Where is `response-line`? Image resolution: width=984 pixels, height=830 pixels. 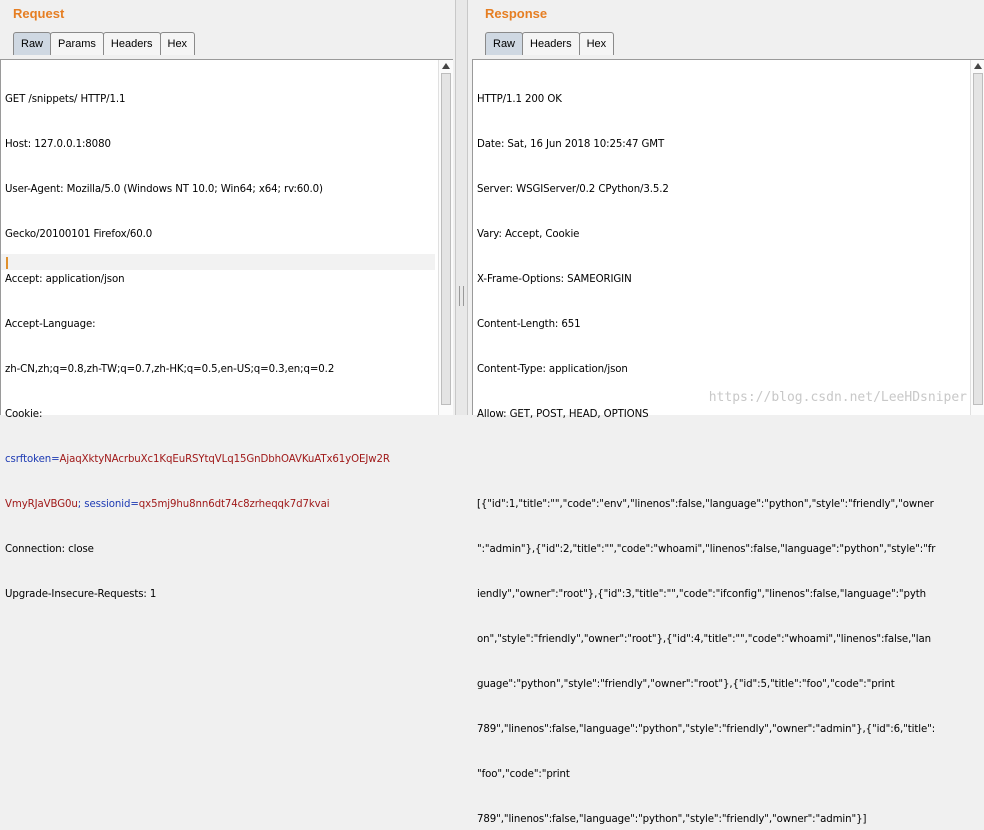 response-line is located at coordinates (722, 459).